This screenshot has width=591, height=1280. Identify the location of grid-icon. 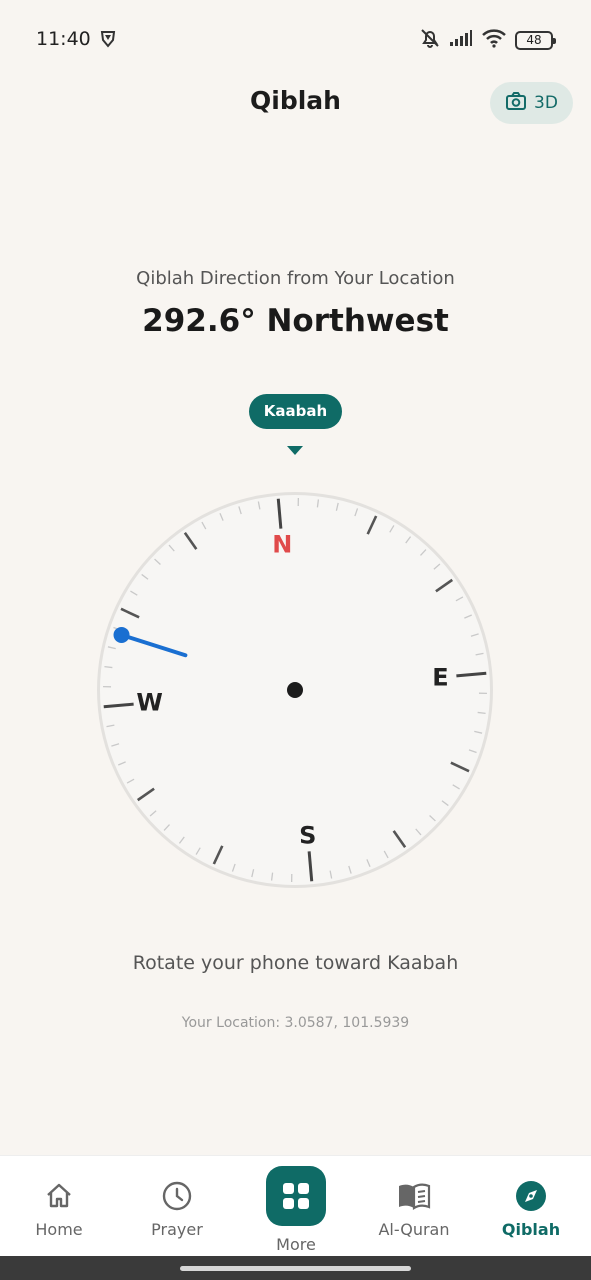
(296, 1196).